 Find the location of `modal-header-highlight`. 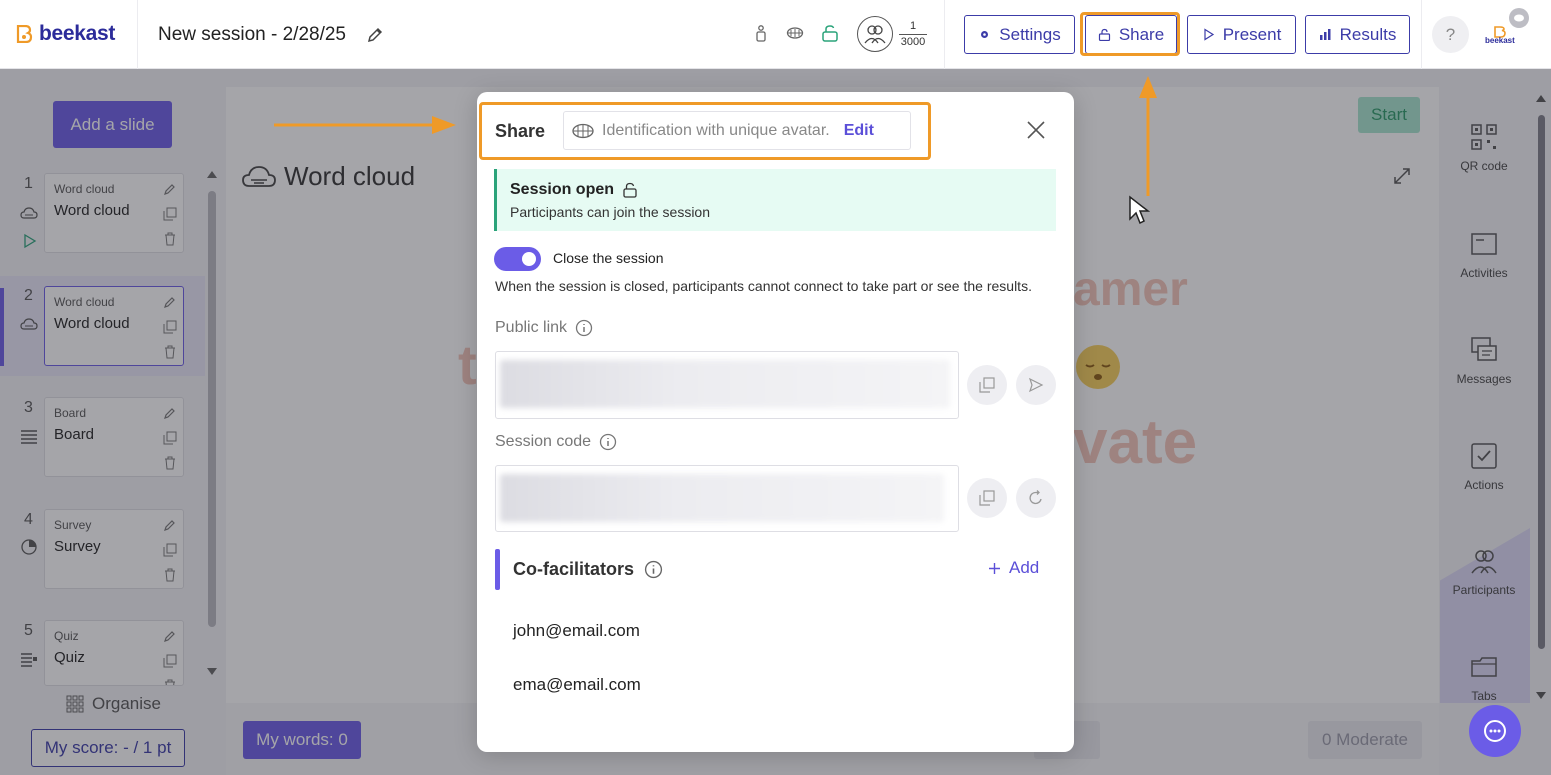

modal-header-highlight is located at coordinates (705, 131).